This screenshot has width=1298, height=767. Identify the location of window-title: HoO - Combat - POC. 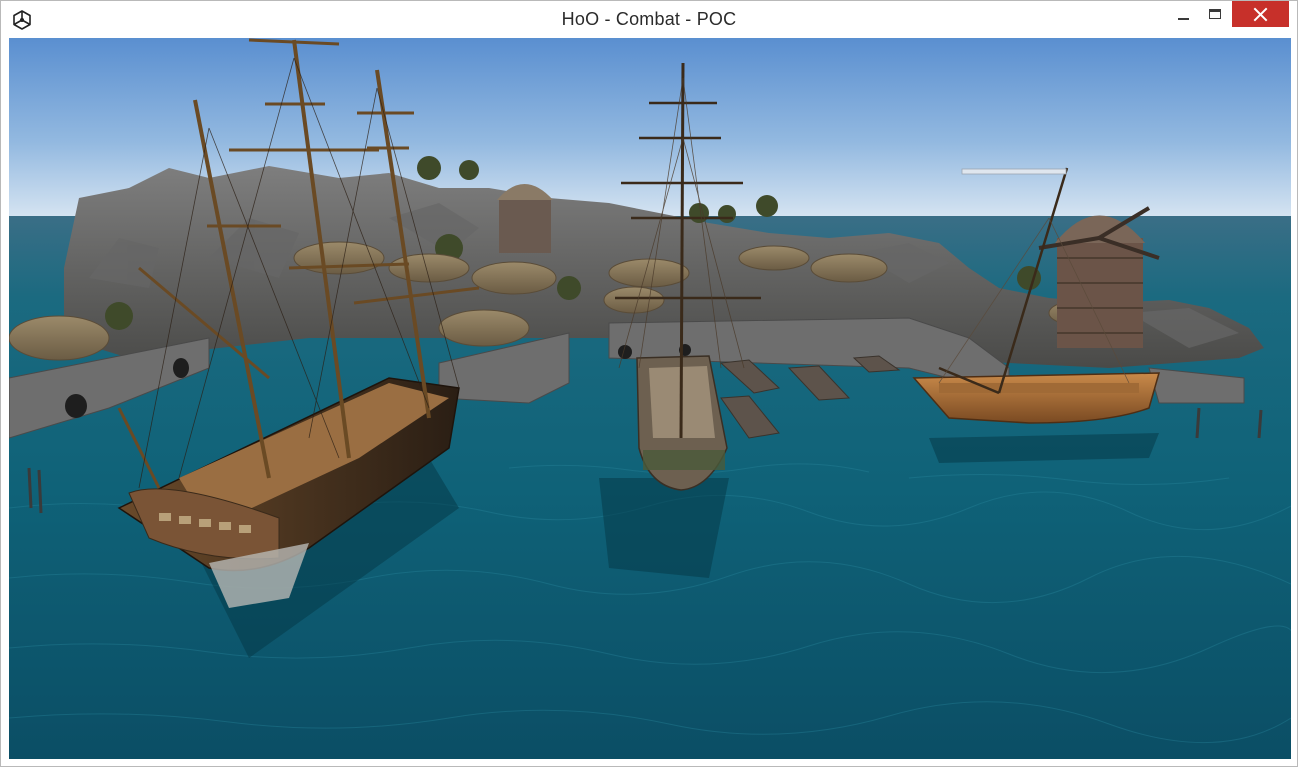
(649, 19).